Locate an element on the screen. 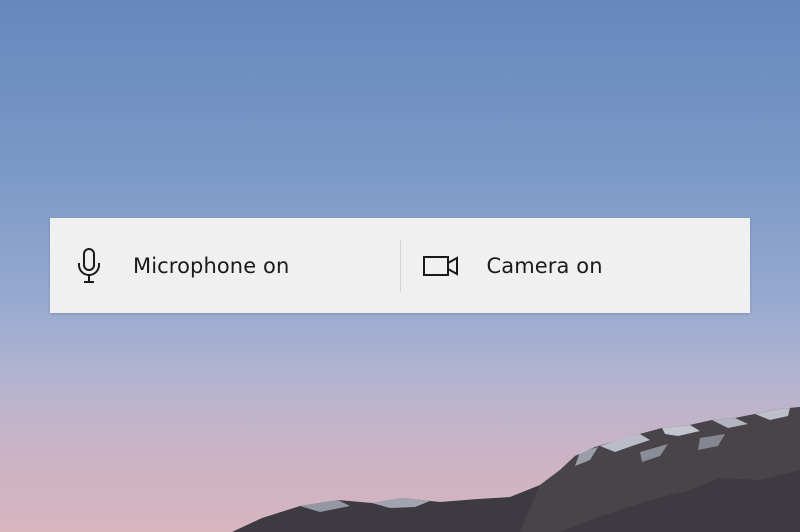 Image resolution: width=800 pixels, height=532 pixels. microphone-status: Microphone on is located at coordinates (225, 265).